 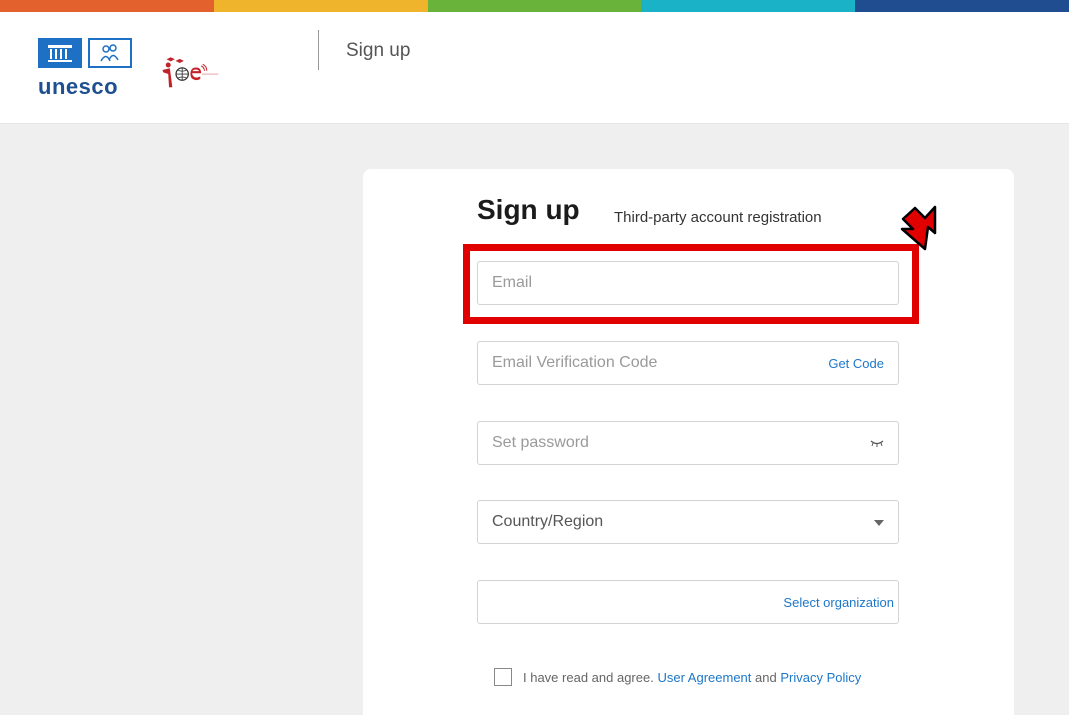 I want to click on unesco-logo: unesco, so click(x=88, y=69).